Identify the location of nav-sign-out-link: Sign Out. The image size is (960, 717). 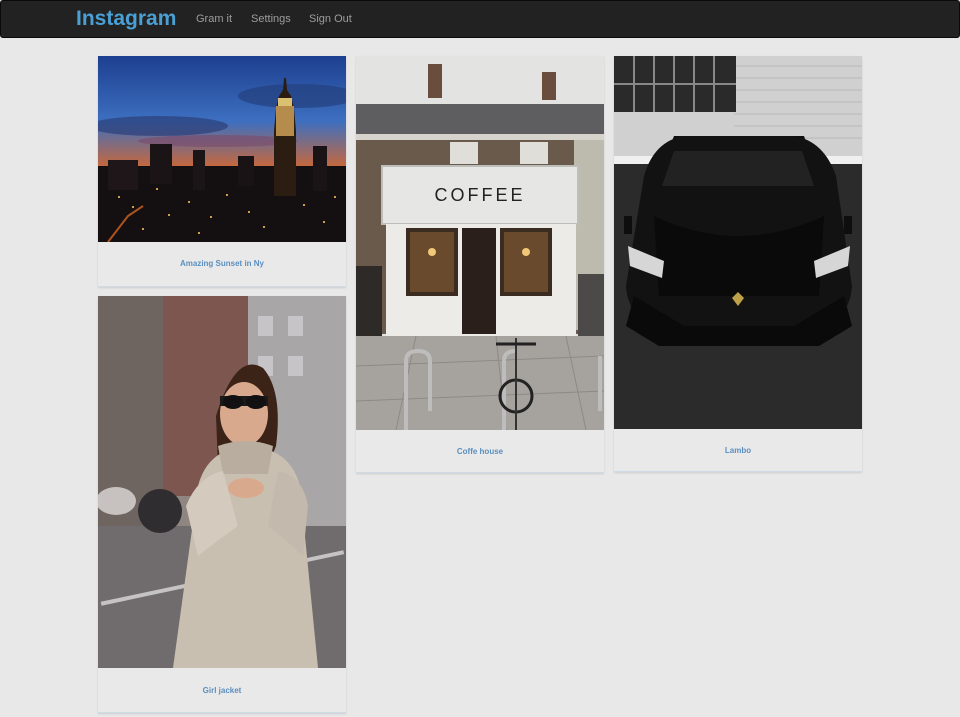
(330, 19).